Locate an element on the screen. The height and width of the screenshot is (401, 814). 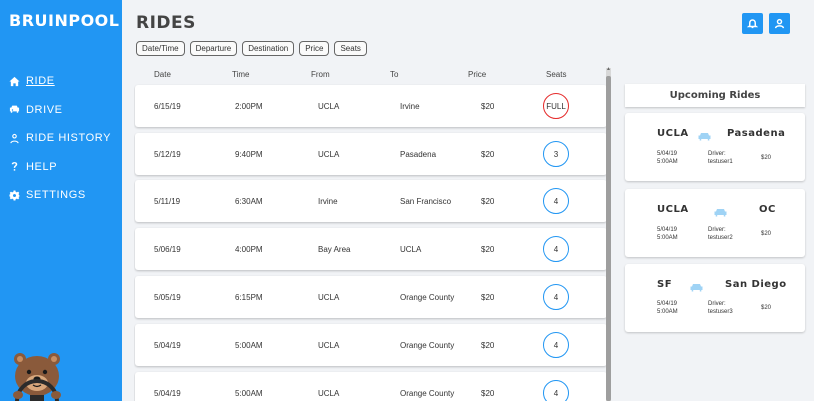
upcoming-rides-title: Upcoming Rides is located at coordinates (715, 95).